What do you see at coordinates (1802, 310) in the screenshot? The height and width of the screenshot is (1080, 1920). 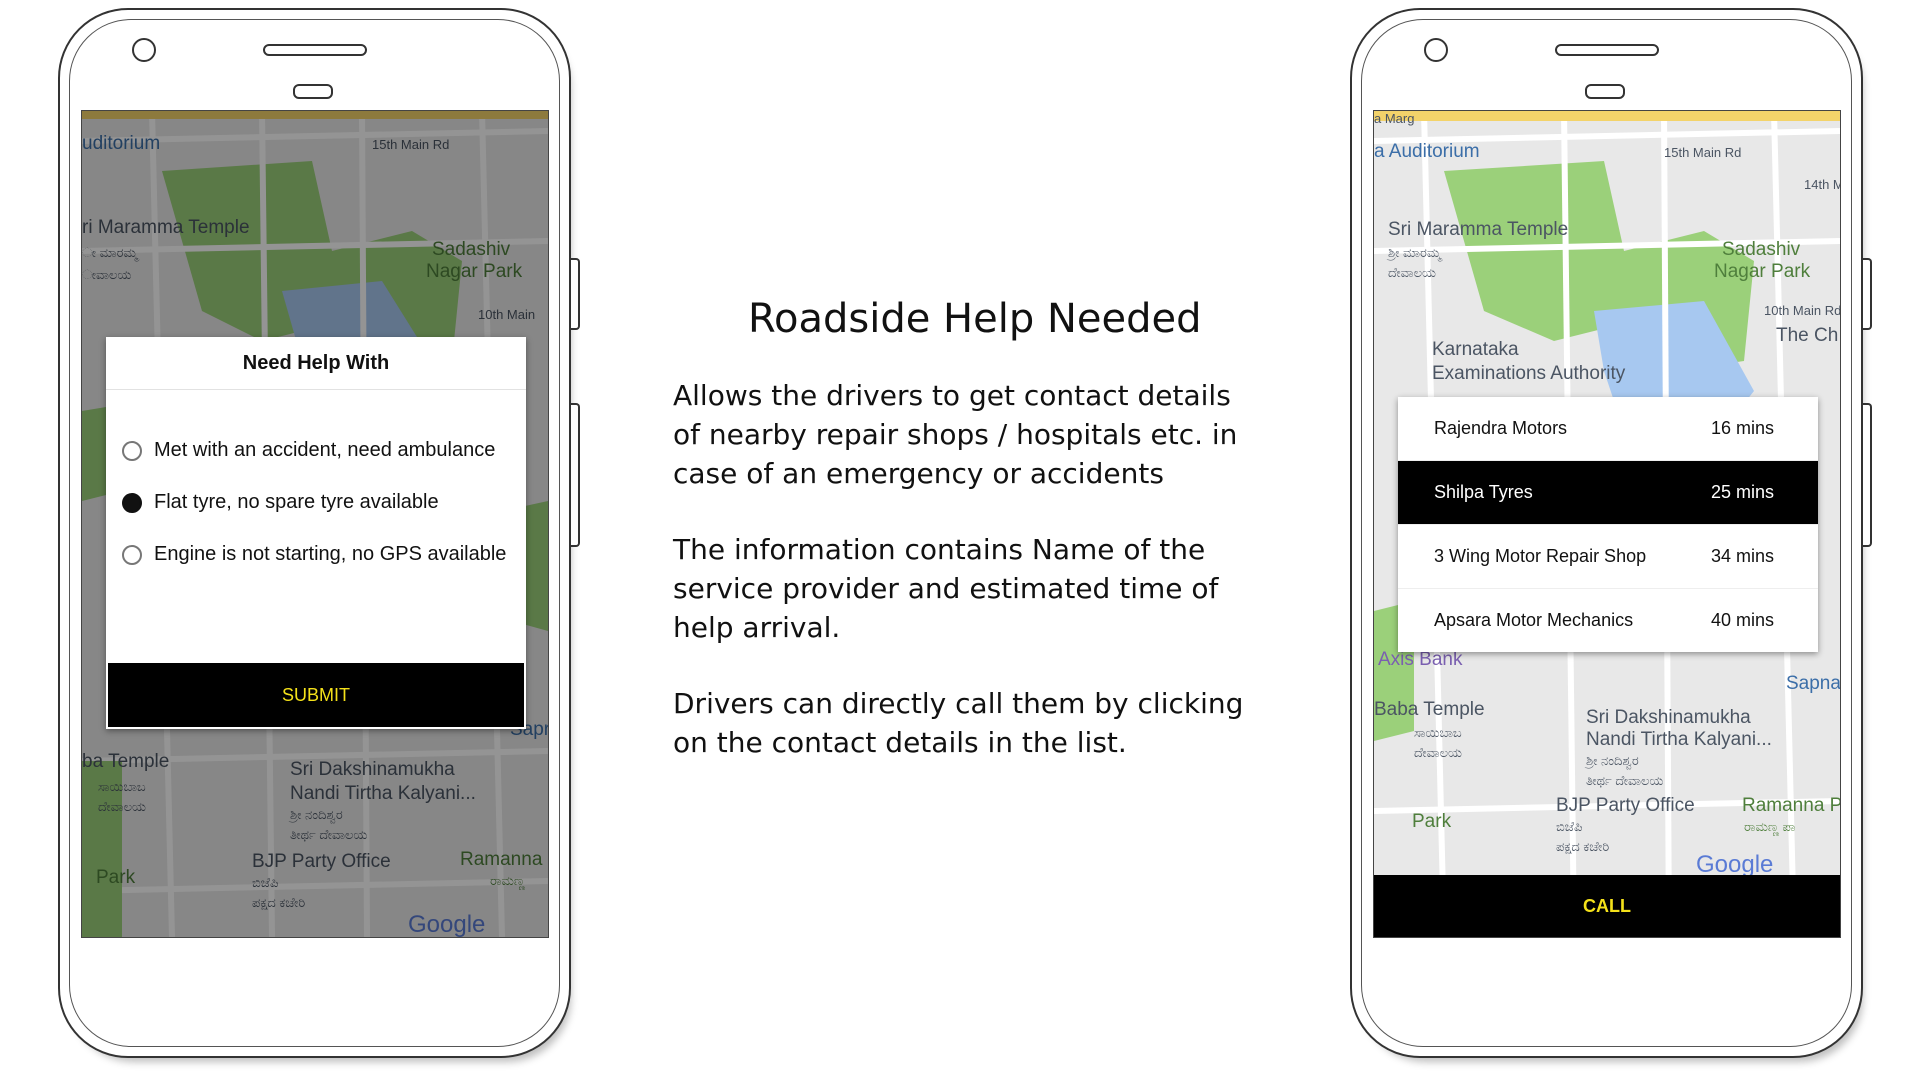 I see `map-label: 10th Main Rd` at bounding box center [1802, 310].